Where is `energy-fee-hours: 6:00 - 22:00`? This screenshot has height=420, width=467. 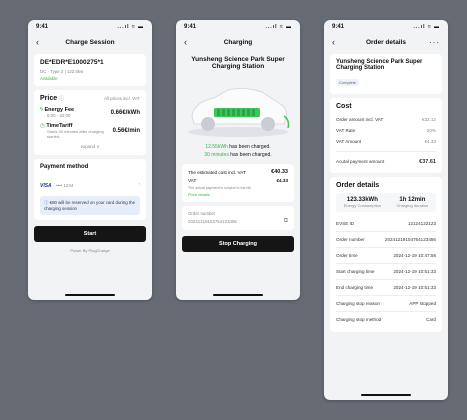 energy-fee-hours: 6:00 - 22:00 is located at coordinates (59, 115).